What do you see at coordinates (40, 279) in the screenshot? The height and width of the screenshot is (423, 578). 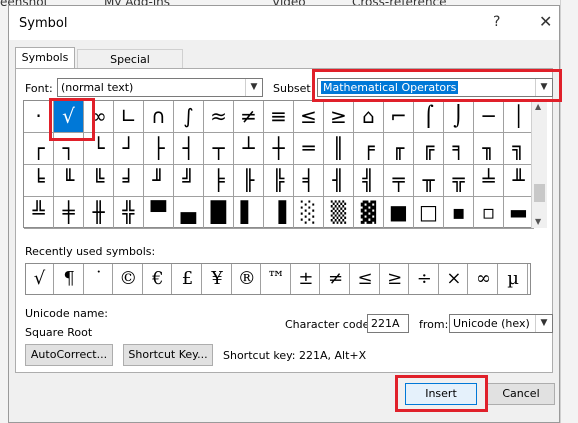 I see `recent-symbol-cell: √` at bounding box center [40, 279].